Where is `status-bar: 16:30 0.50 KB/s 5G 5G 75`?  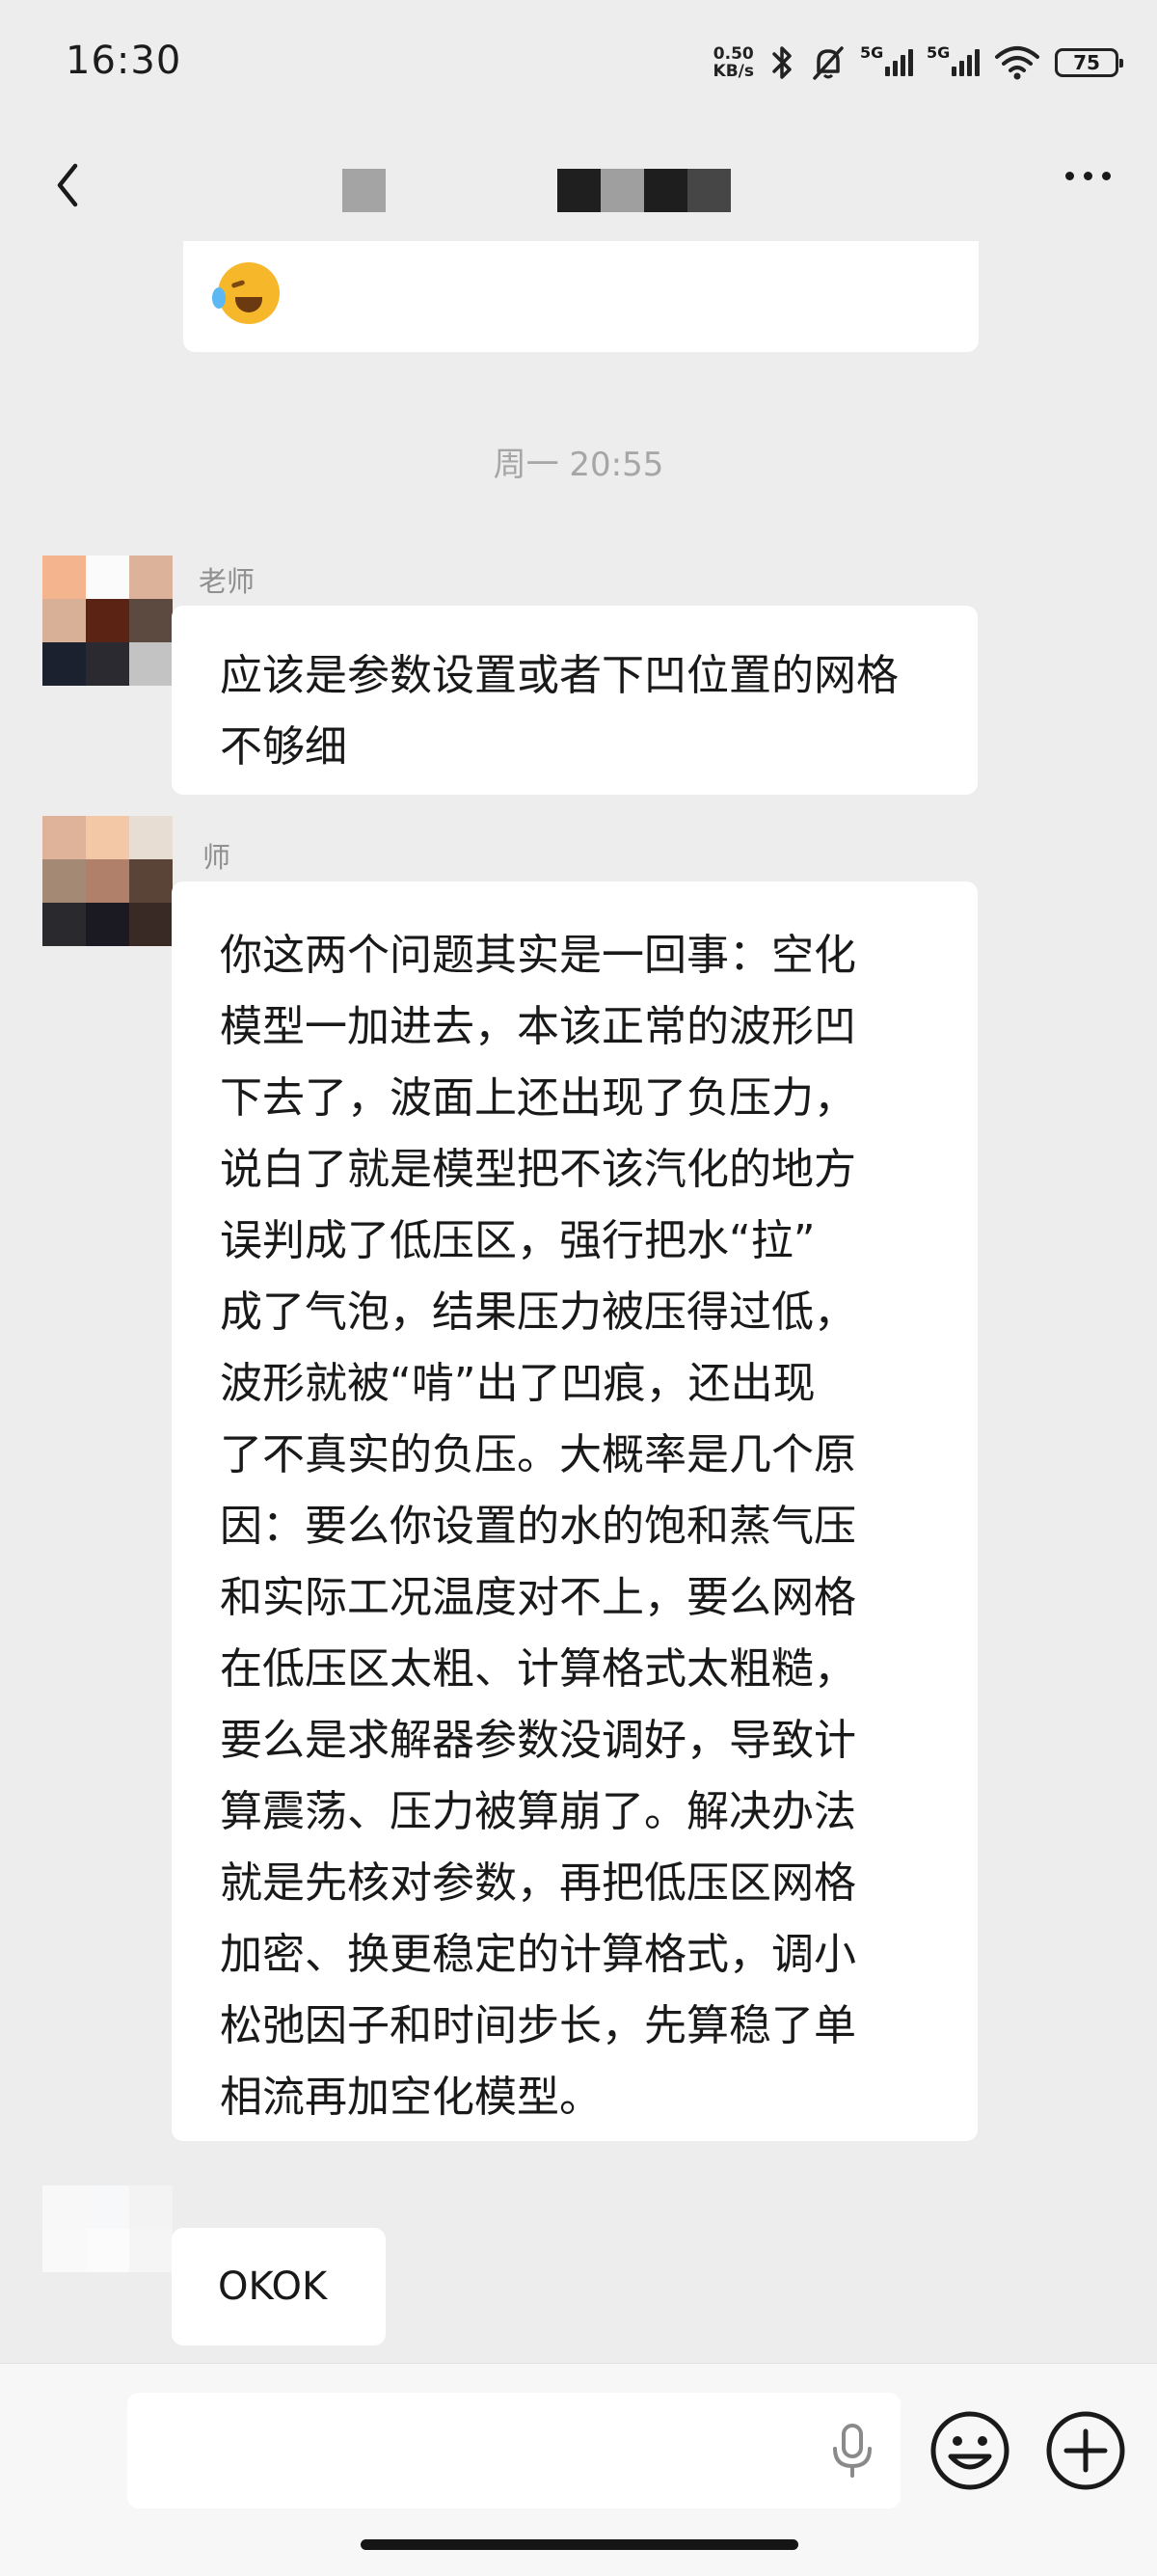 status-bar: 16:30 0.50 KB/s 5G 5G 75 is located at coordinates (578, 67).